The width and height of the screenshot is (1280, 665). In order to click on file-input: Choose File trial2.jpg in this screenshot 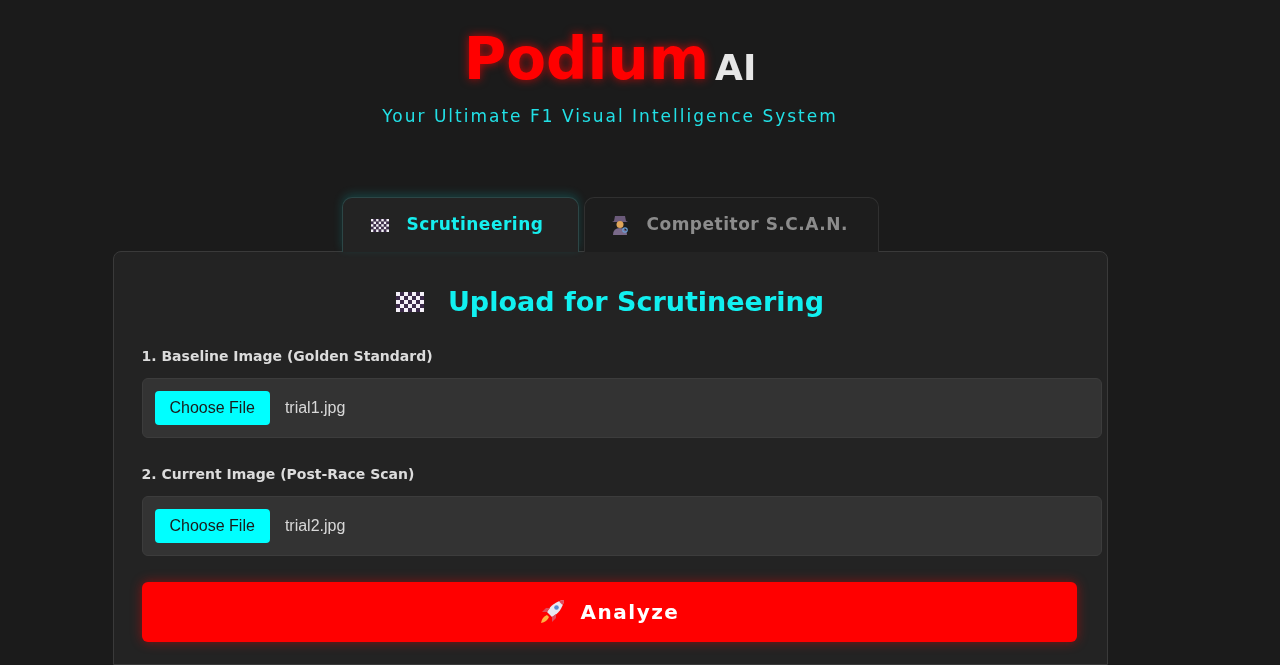, I will do `click(621, 526)`.